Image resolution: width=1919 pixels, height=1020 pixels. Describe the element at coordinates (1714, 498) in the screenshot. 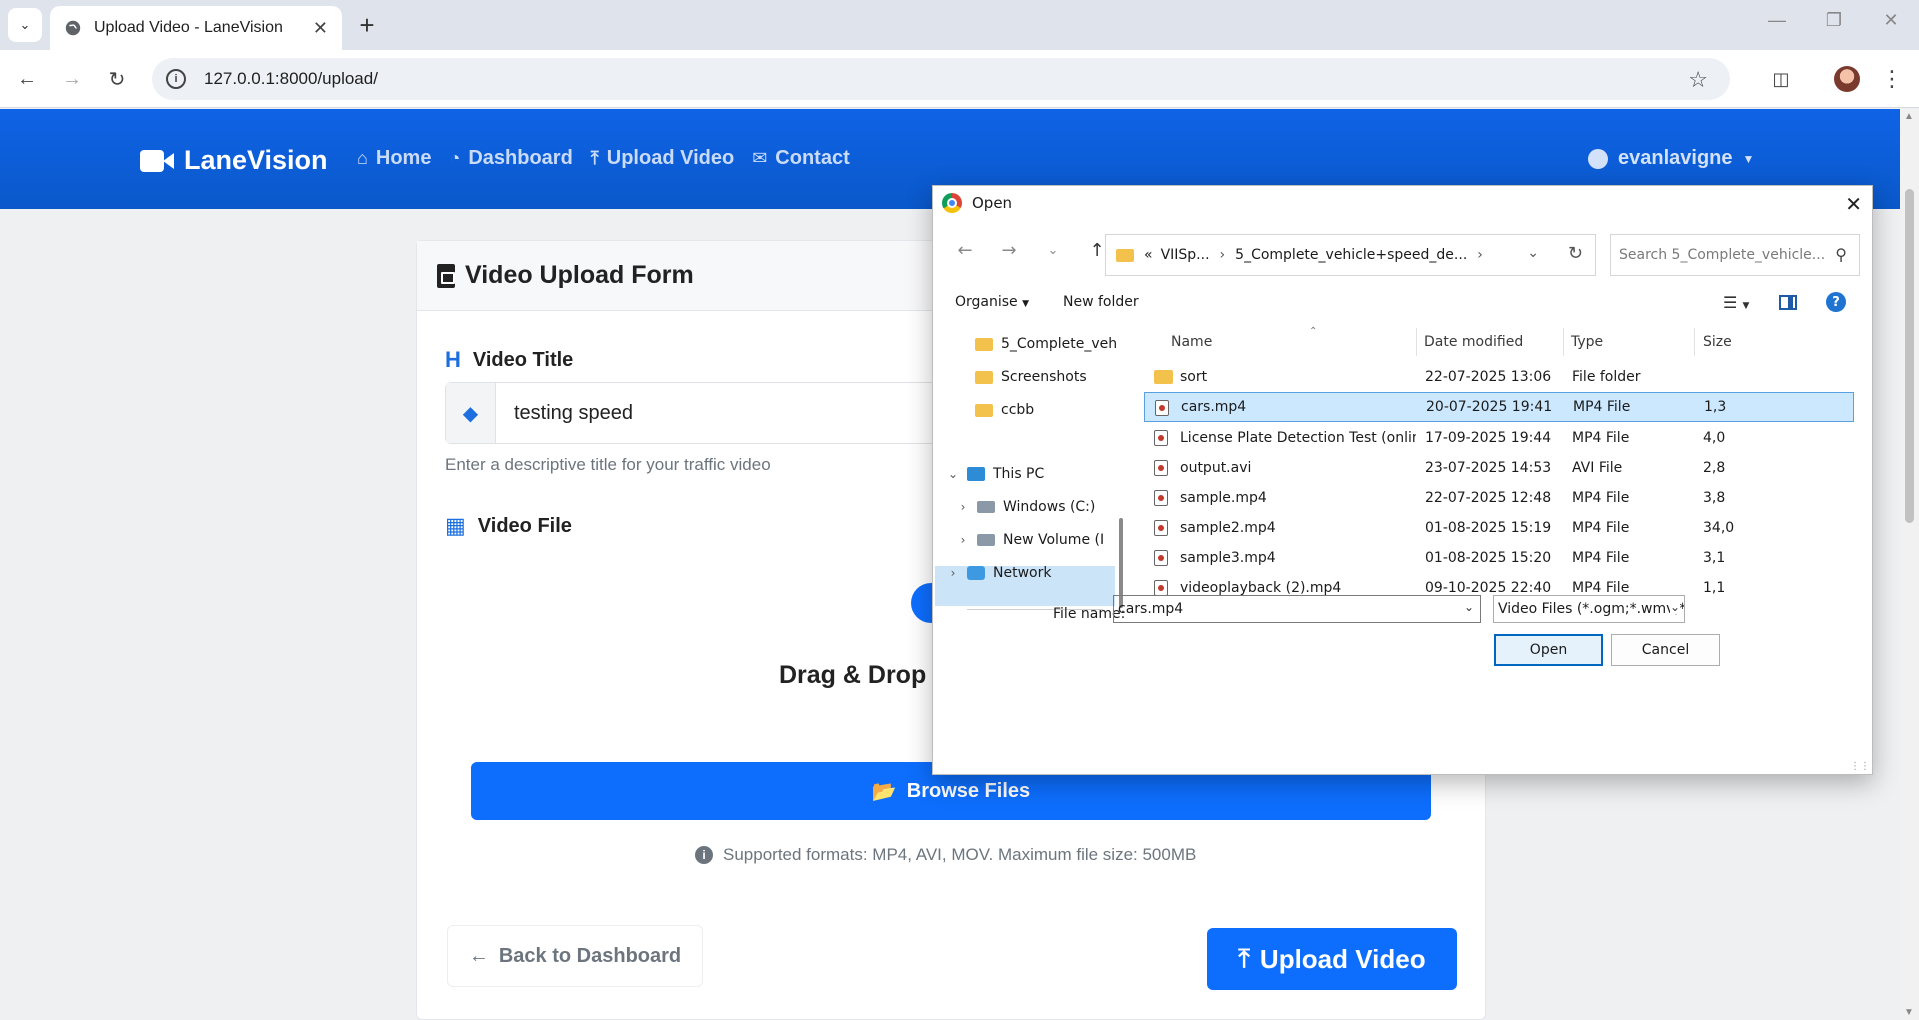

I see `file-size: 3,8` at that location.